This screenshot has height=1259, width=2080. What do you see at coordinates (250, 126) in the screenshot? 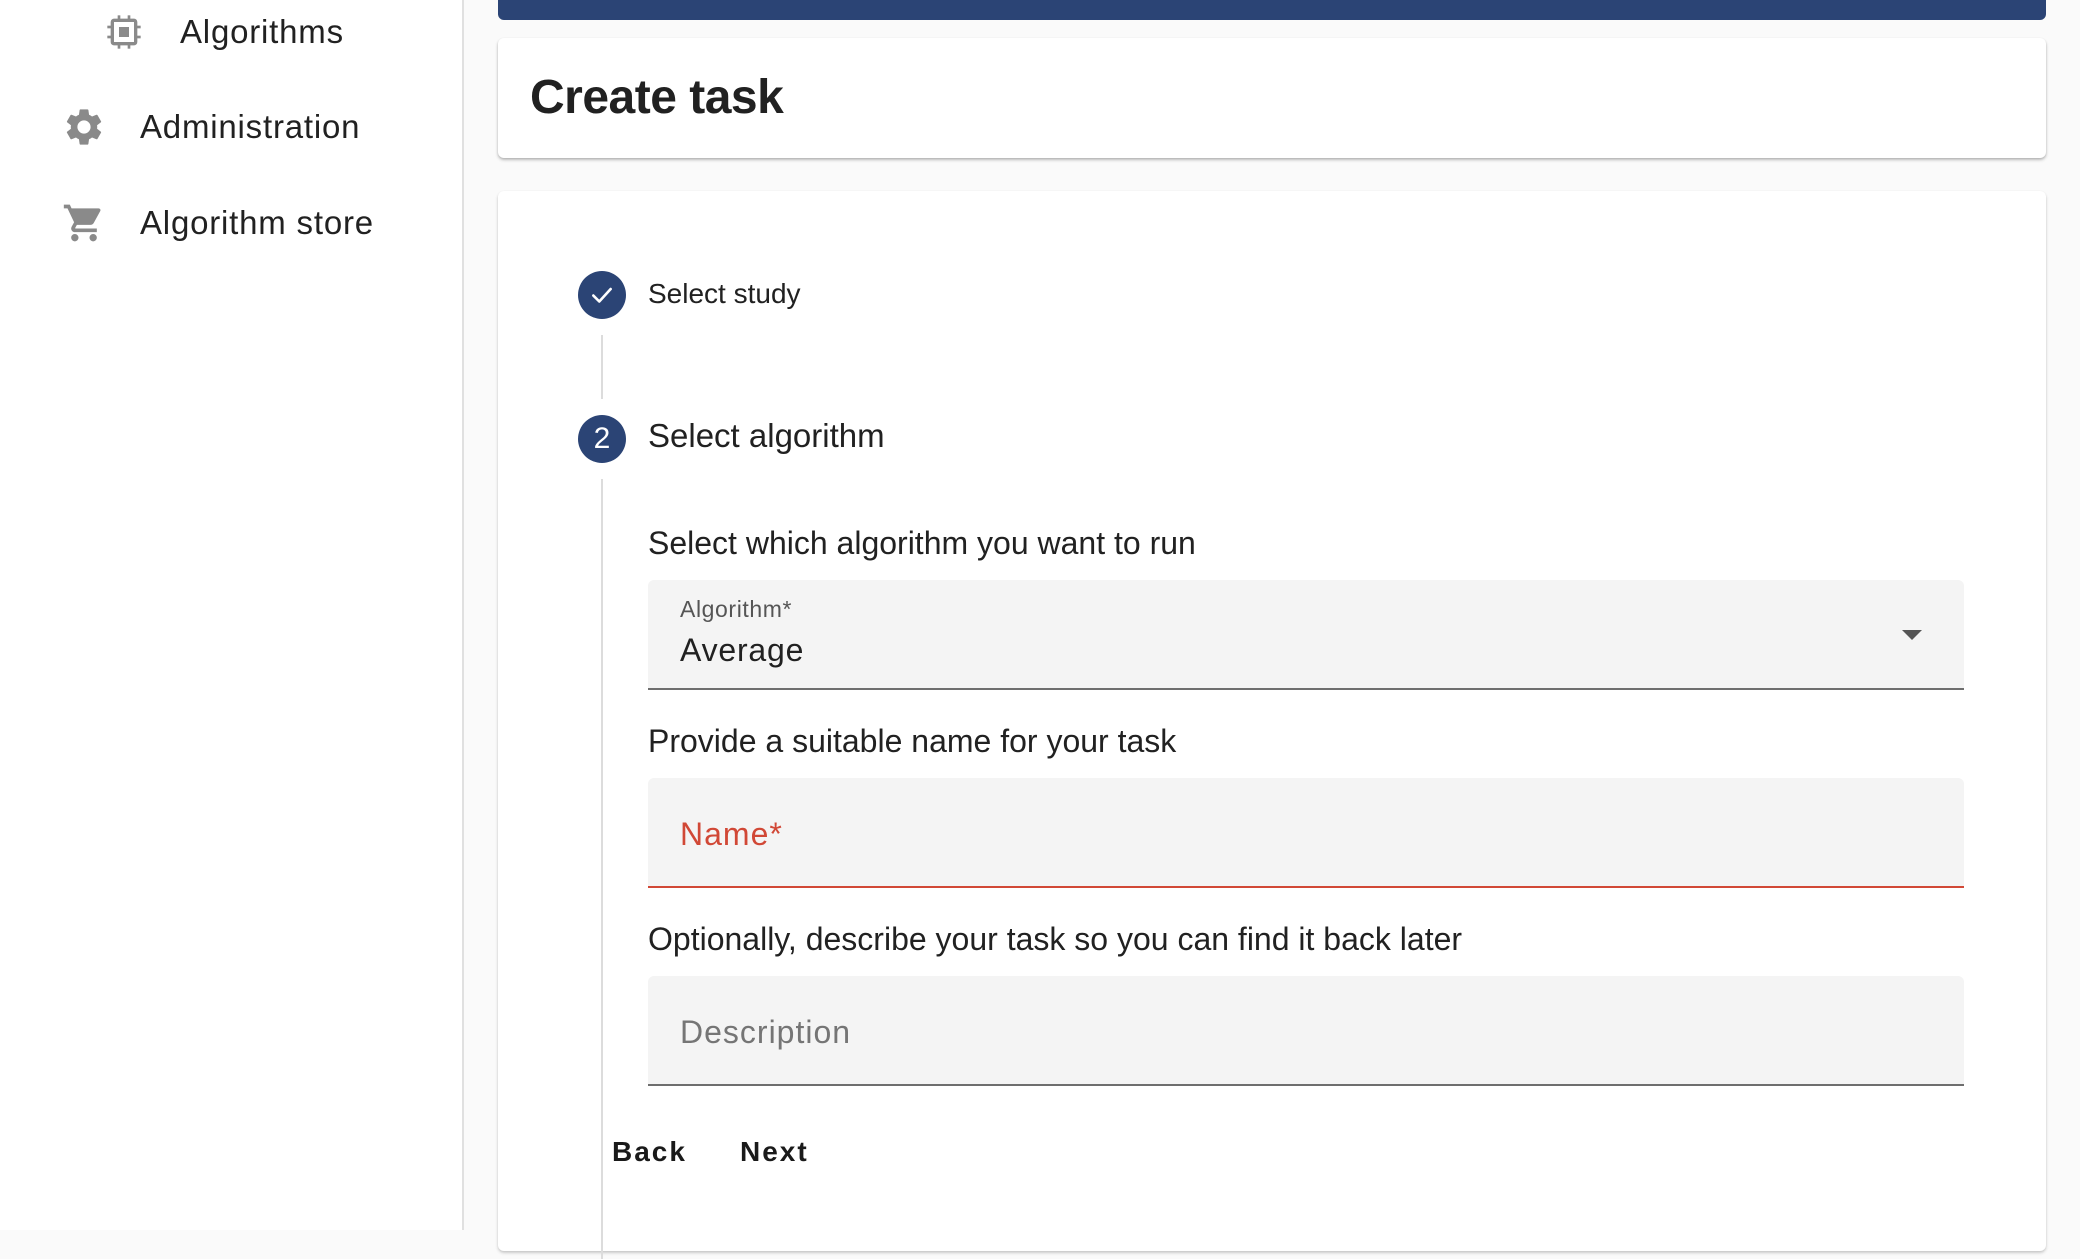
I see `sidebar-item-label: Administration` at bounding box center [250, 126].